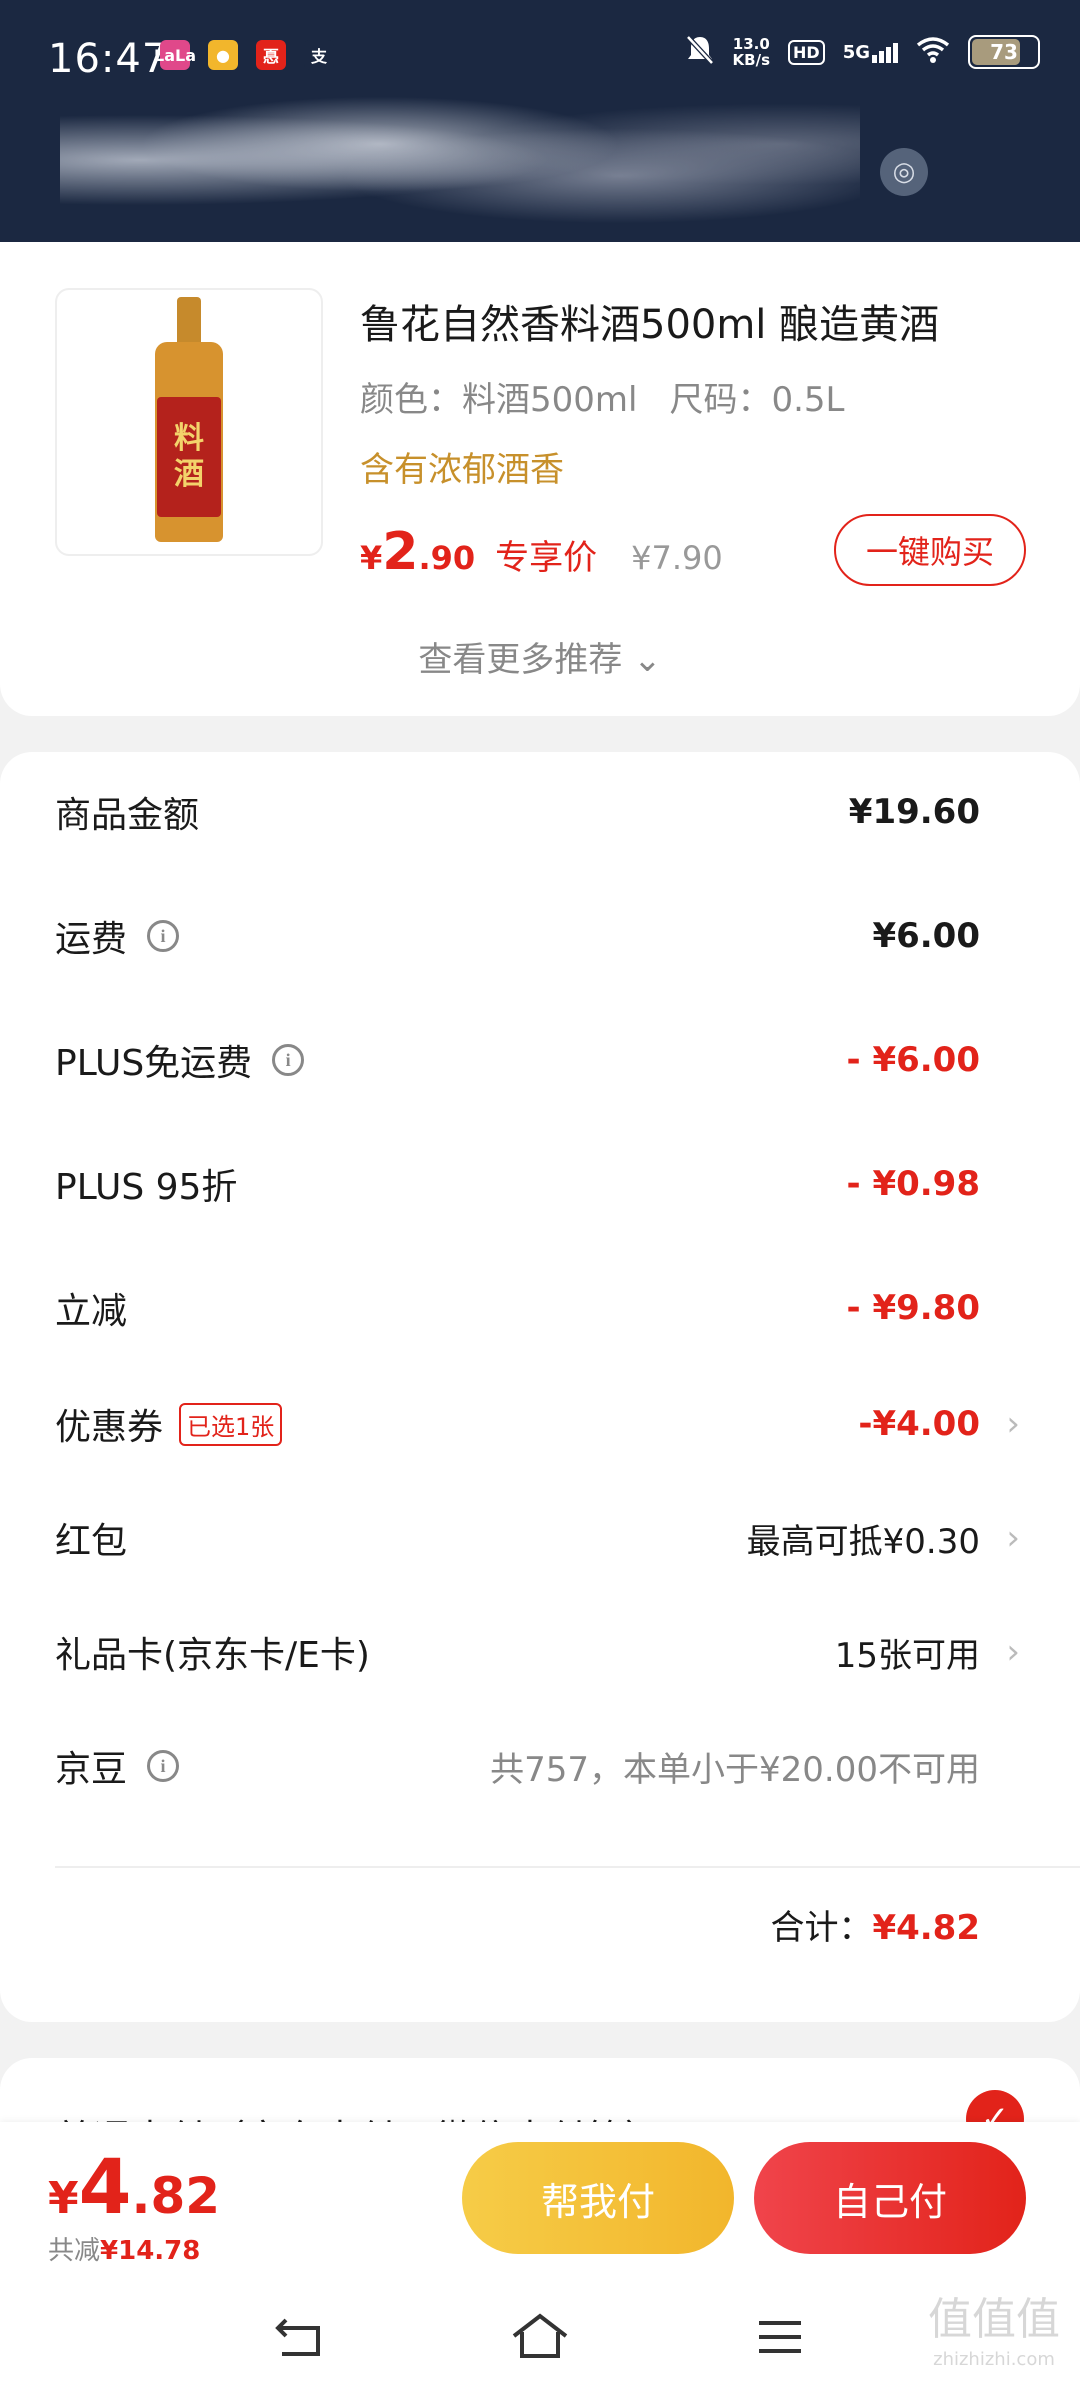 The image size is (1080, 2400). I want to click on see-more-recommendations: 查看更多推荐 ⌄, so click(540, 656).